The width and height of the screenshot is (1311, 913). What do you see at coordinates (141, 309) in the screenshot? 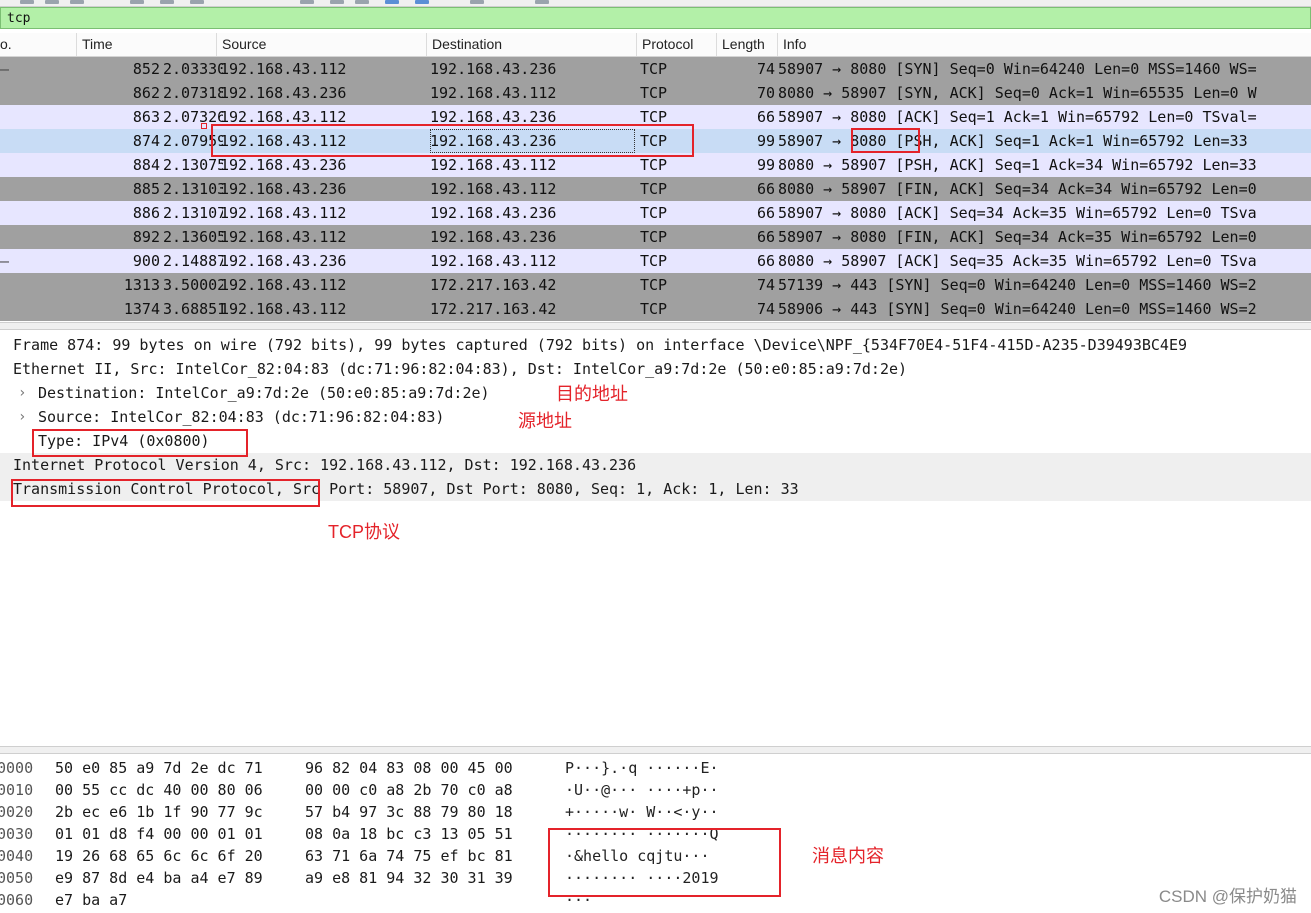
I see `packet-no: 1374` at bounding box center [141, 309].